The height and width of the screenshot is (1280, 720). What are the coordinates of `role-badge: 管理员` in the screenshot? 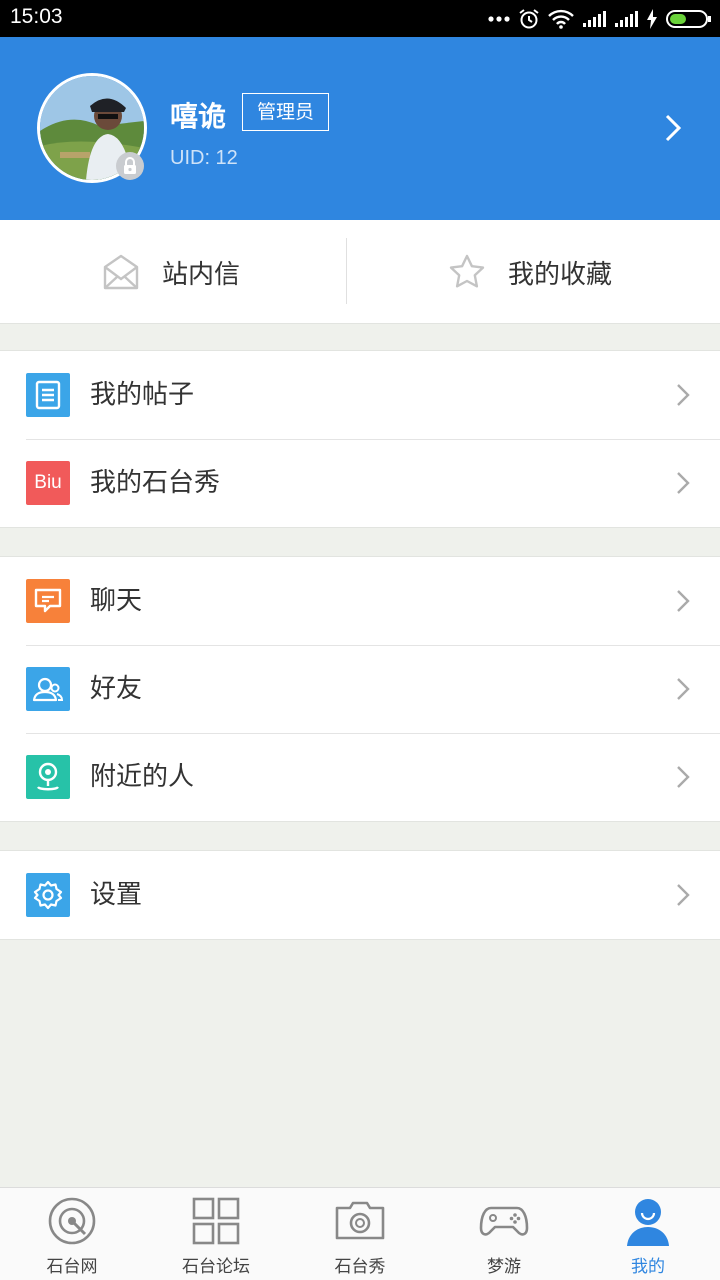 It's located at (286, 112).